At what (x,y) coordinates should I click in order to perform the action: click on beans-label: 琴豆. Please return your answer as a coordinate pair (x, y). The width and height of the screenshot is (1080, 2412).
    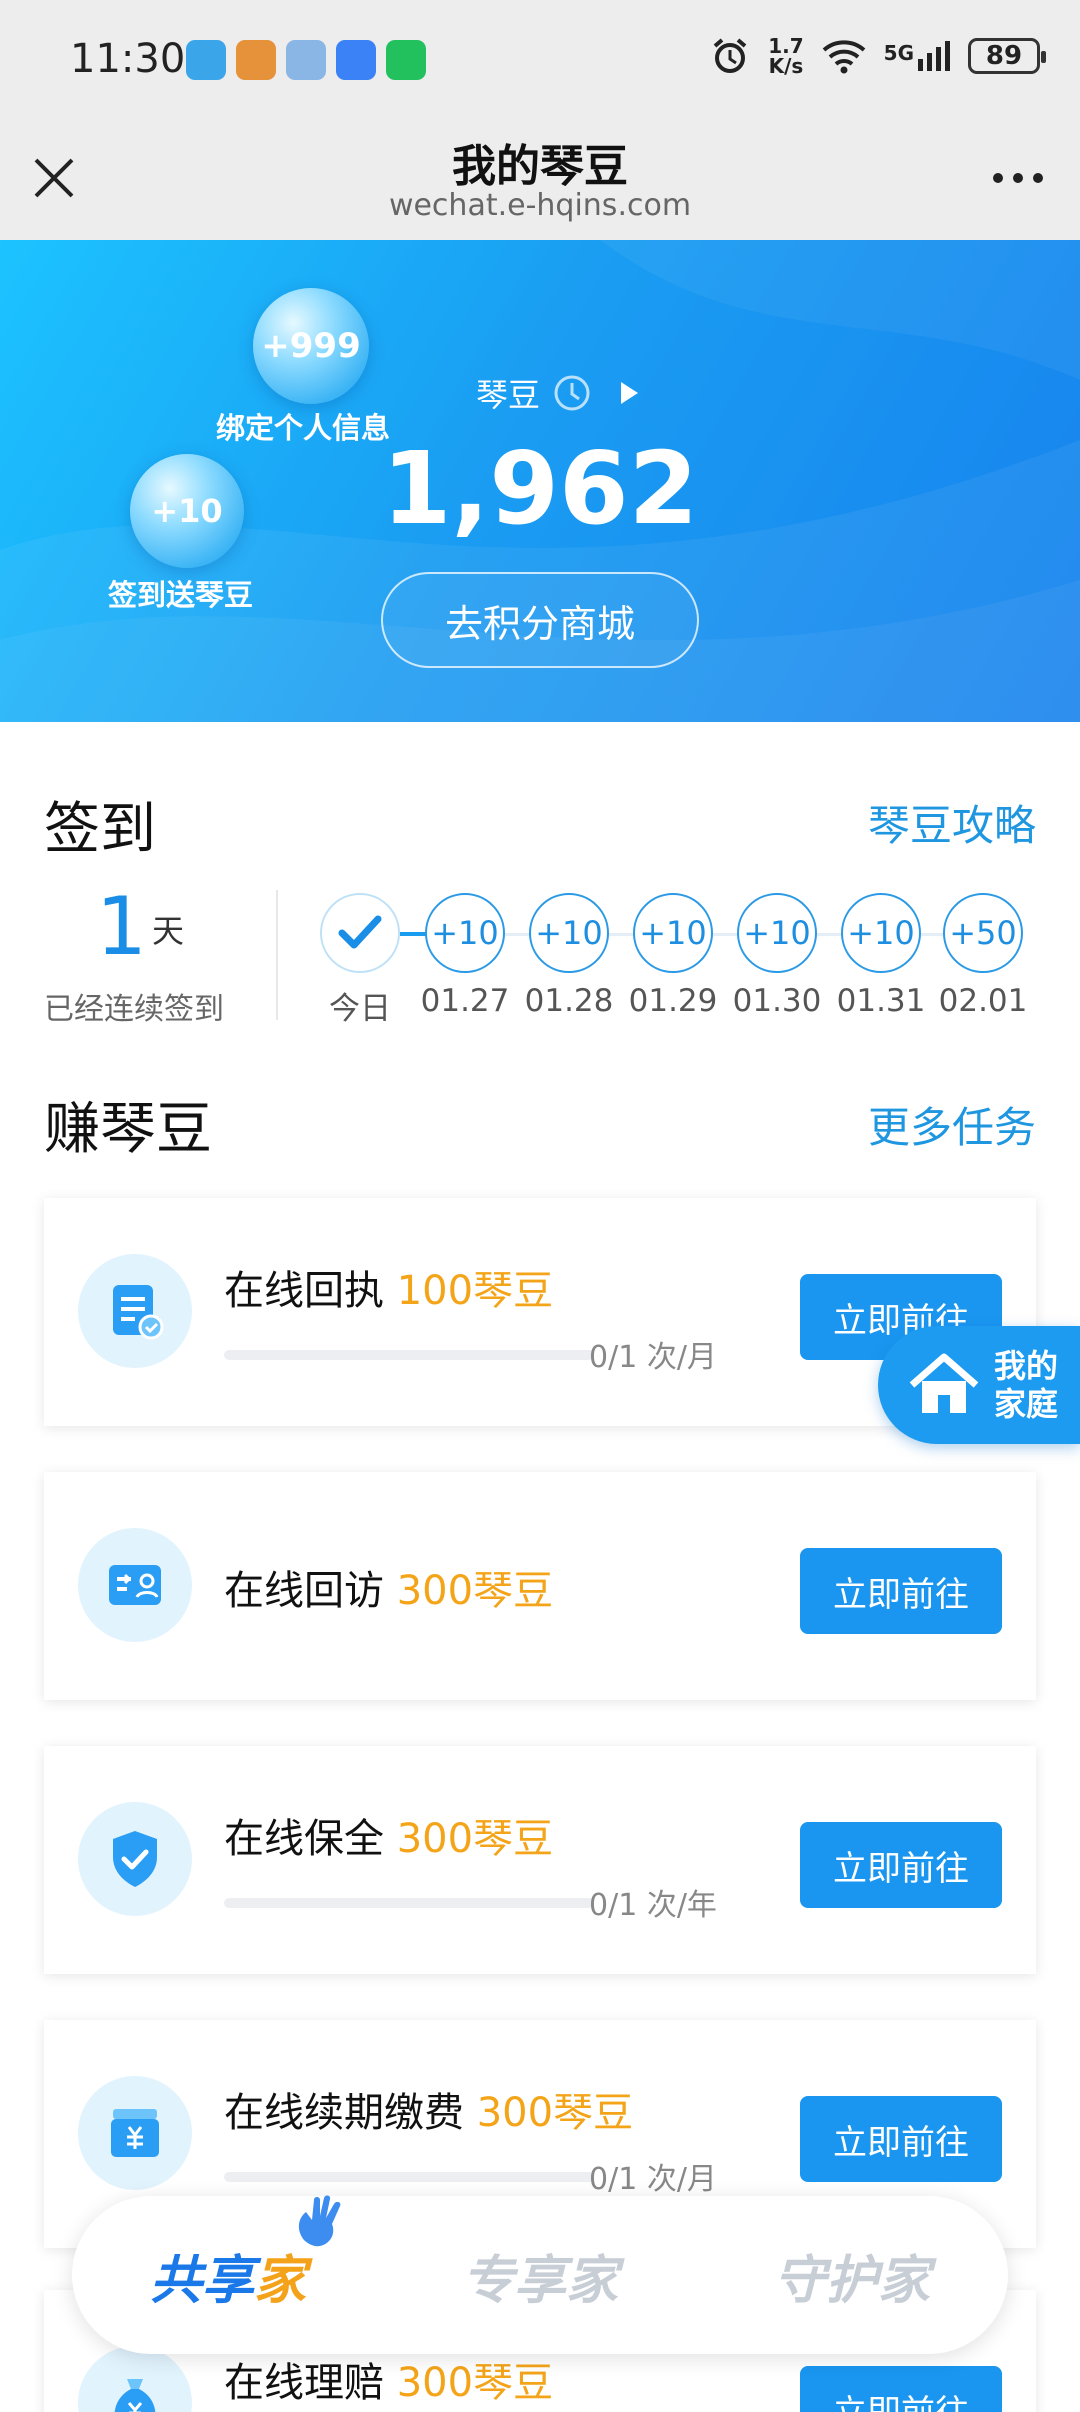
    Looking at the image, I should click on (508, 395).